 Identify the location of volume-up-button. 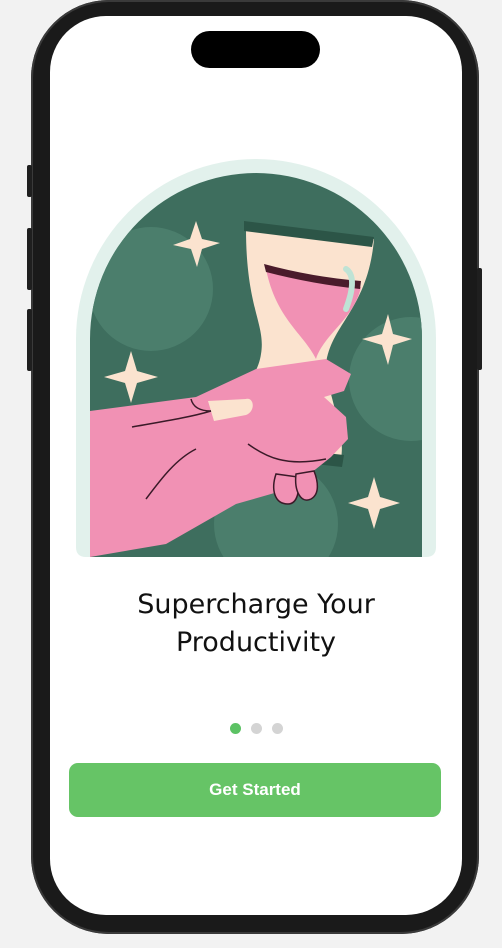
(29, 259).